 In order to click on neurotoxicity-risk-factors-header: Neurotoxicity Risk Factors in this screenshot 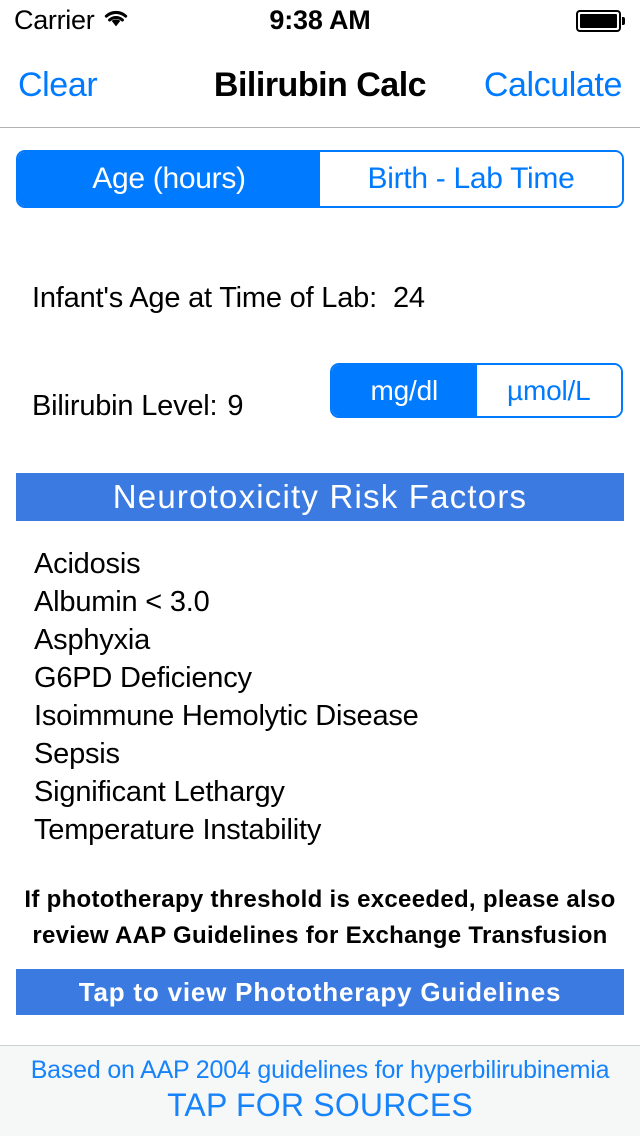, I will do `click(320, 497)`.